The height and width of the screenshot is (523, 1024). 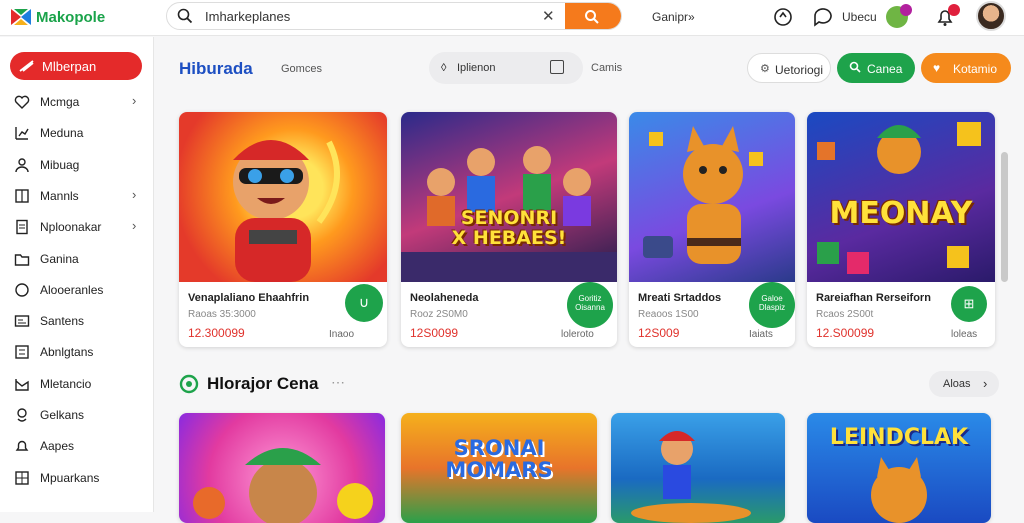 I want to click on sidebar-item: Mletancio, so click(x=77, y=384).